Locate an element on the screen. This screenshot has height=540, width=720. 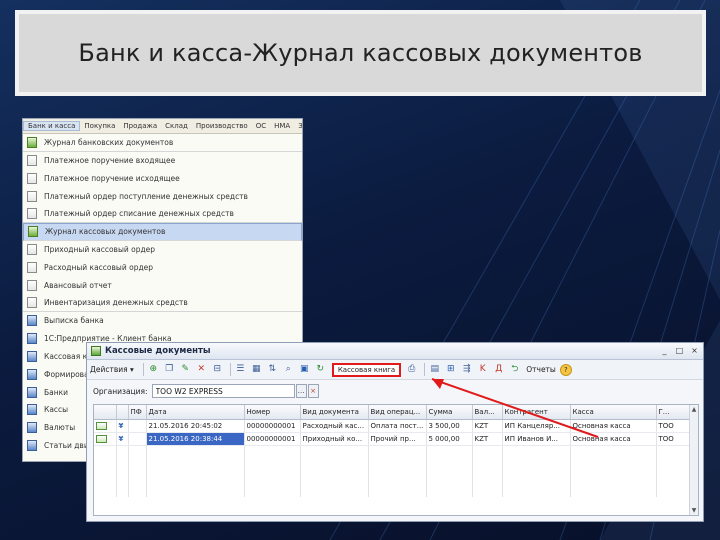
menubar-item: ОС is located at coordinates (261, 126).